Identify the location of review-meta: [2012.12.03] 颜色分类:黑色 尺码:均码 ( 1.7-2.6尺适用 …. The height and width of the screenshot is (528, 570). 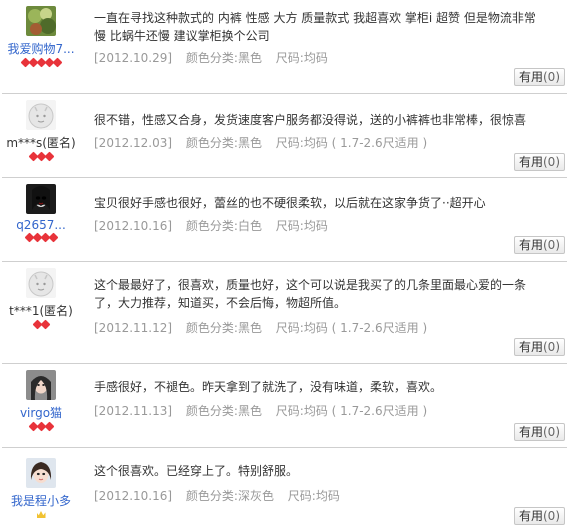
(265, 142).